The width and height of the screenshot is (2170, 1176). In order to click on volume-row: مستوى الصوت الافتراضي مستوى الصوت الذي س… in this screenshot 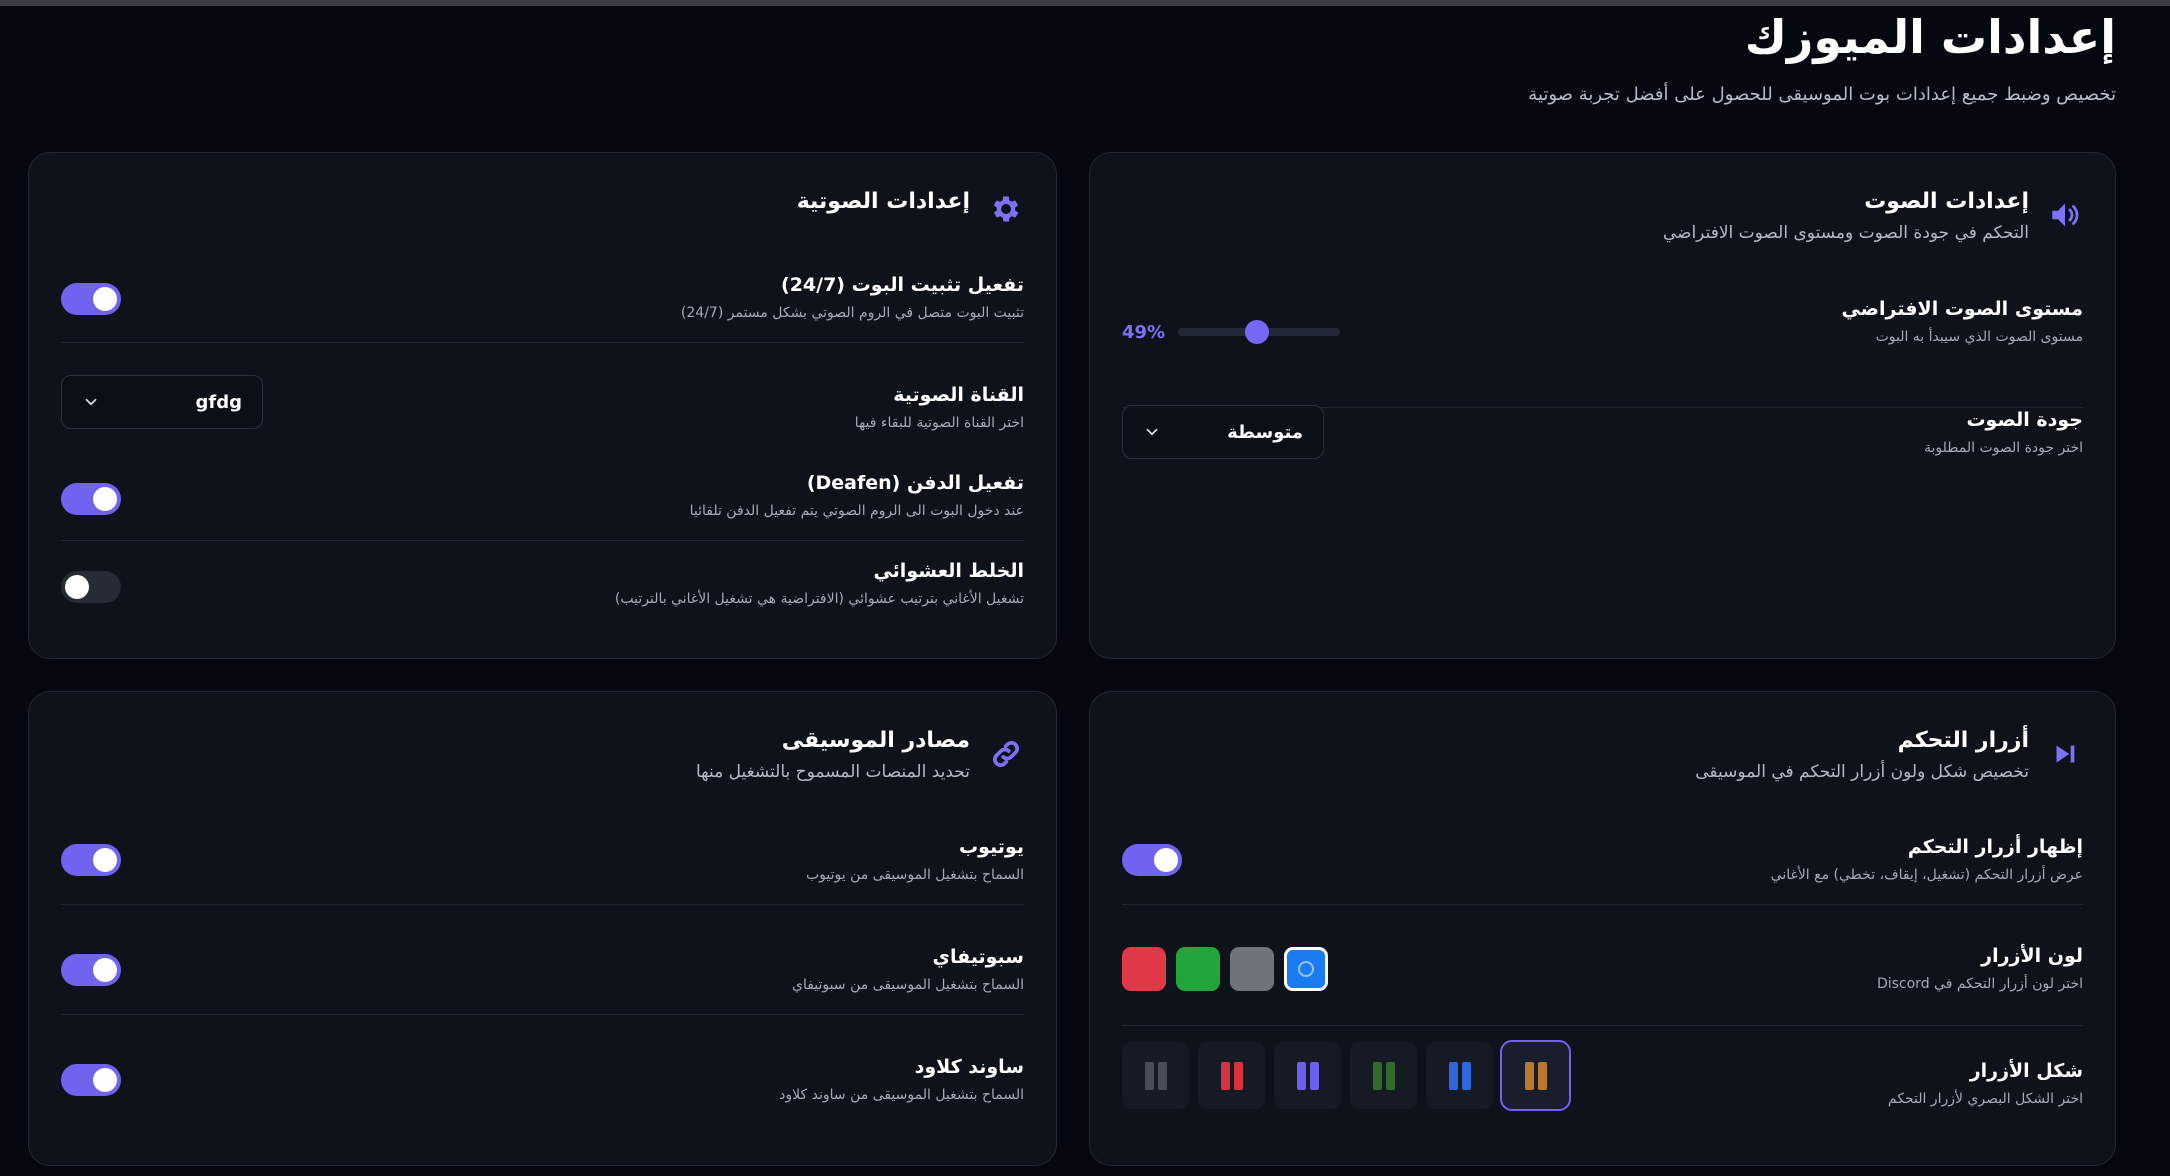, I will do `click(1602, 351)`.